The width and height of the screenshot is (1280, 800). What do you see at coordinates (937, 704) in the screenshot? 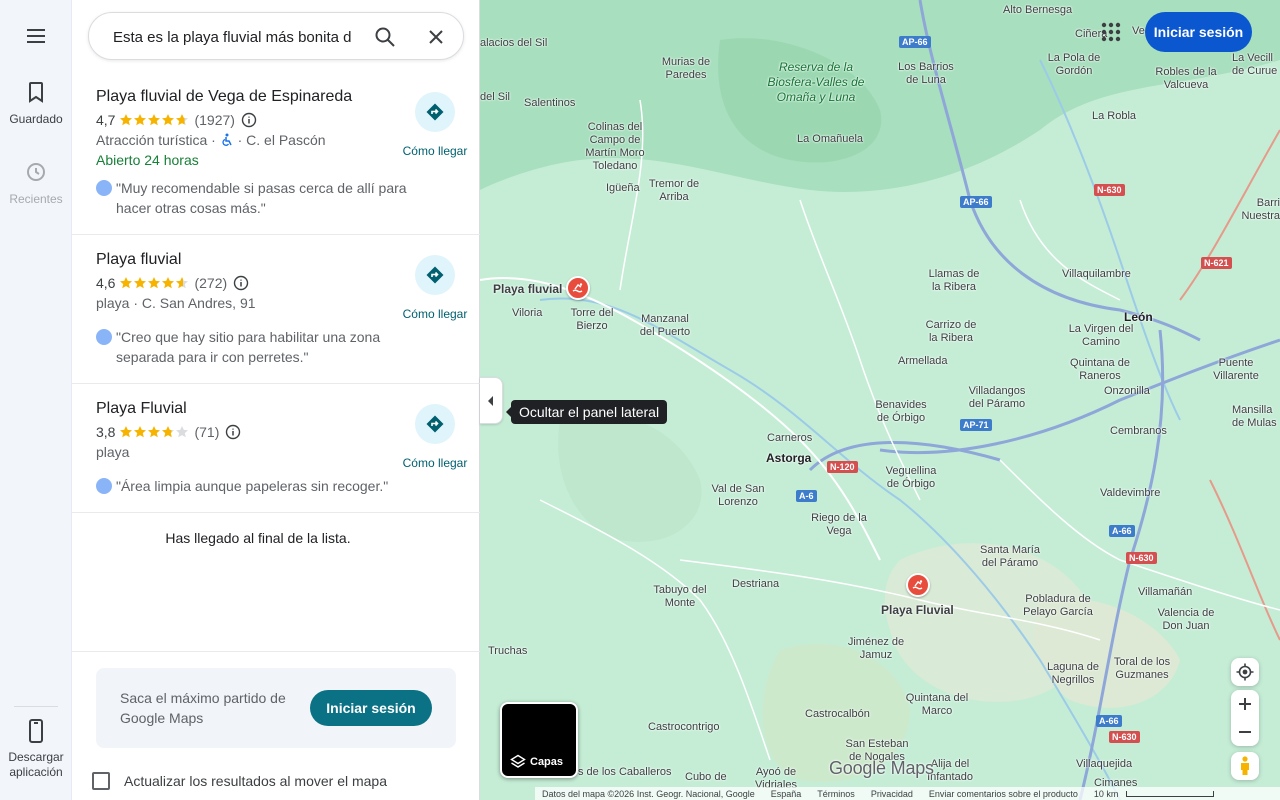
I see `map-label: Quintana del Marco` at bounding box center [937, 704].